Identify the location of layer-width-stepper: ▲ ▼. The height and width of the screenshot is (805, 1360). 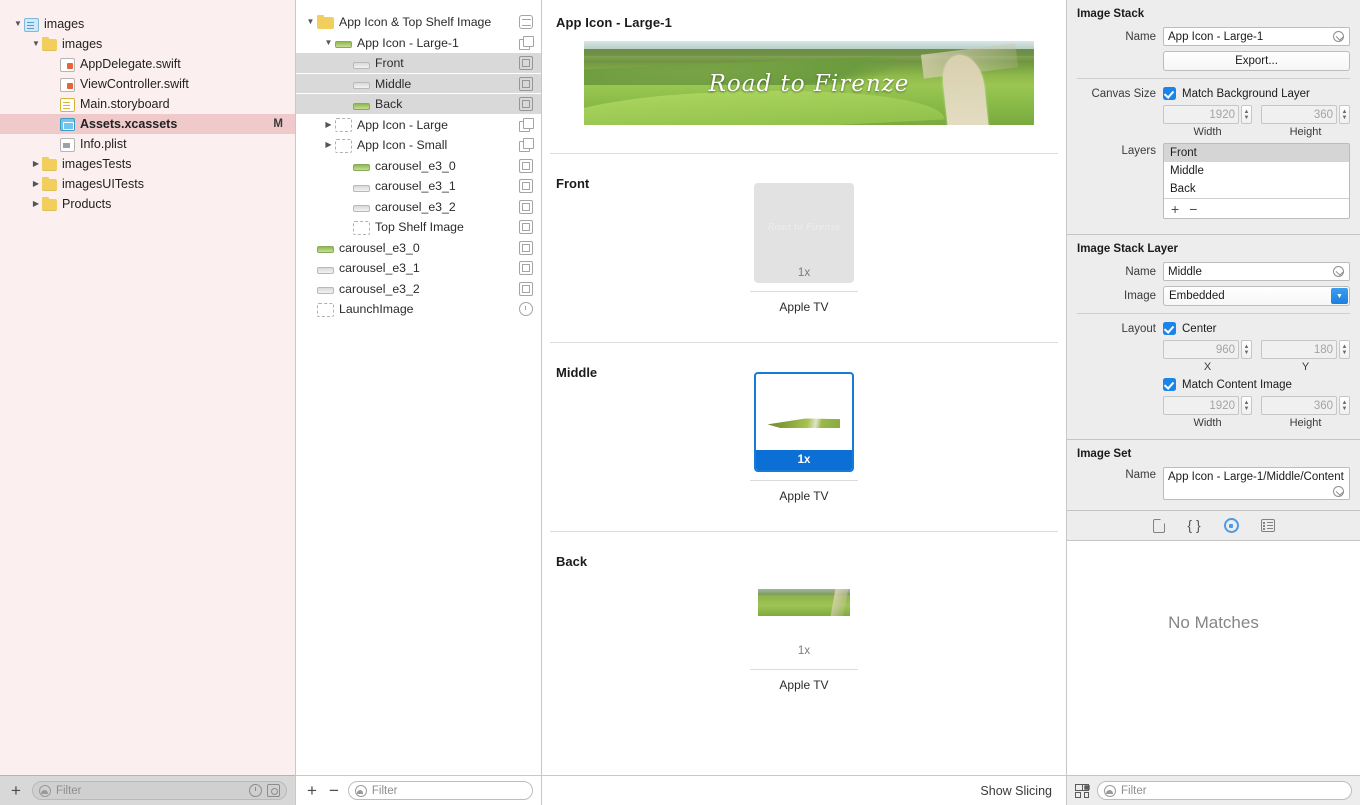
(1246, 405).